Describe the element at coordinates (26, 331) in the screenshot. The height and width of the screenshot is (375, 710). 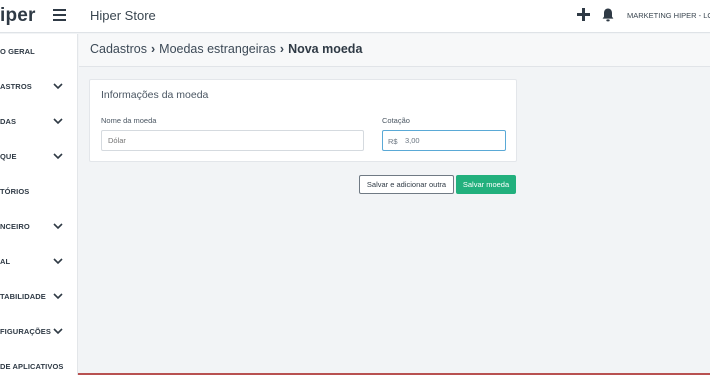
I see `sidebar-item-label: FIGURAÇÕES` at that location.